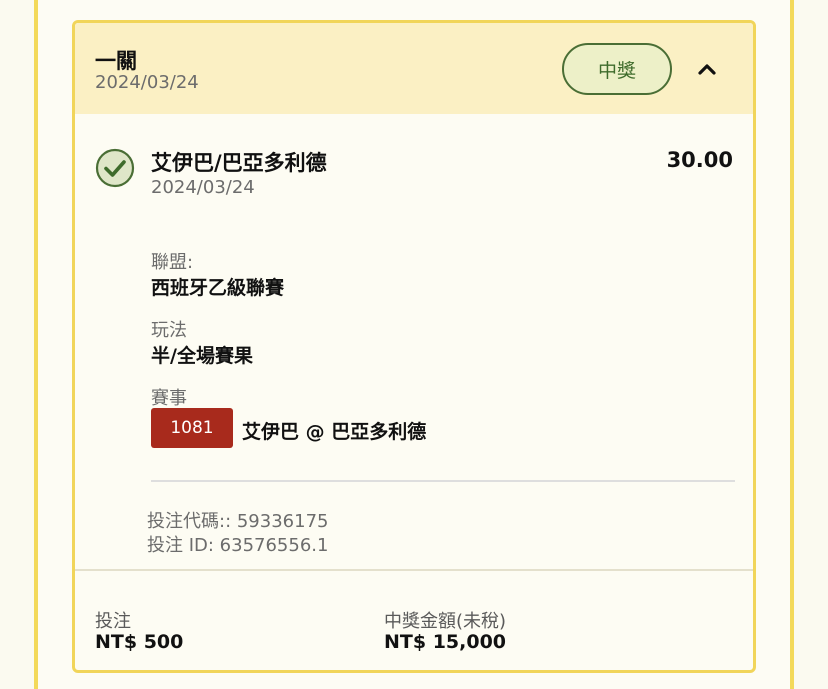 This screenshot has height=689, width=828. What do you see at coordinates (445, 621) in the screenshot?
I see `payout-label: 中獎金額(未稅)` at bounding box center [445, 621].